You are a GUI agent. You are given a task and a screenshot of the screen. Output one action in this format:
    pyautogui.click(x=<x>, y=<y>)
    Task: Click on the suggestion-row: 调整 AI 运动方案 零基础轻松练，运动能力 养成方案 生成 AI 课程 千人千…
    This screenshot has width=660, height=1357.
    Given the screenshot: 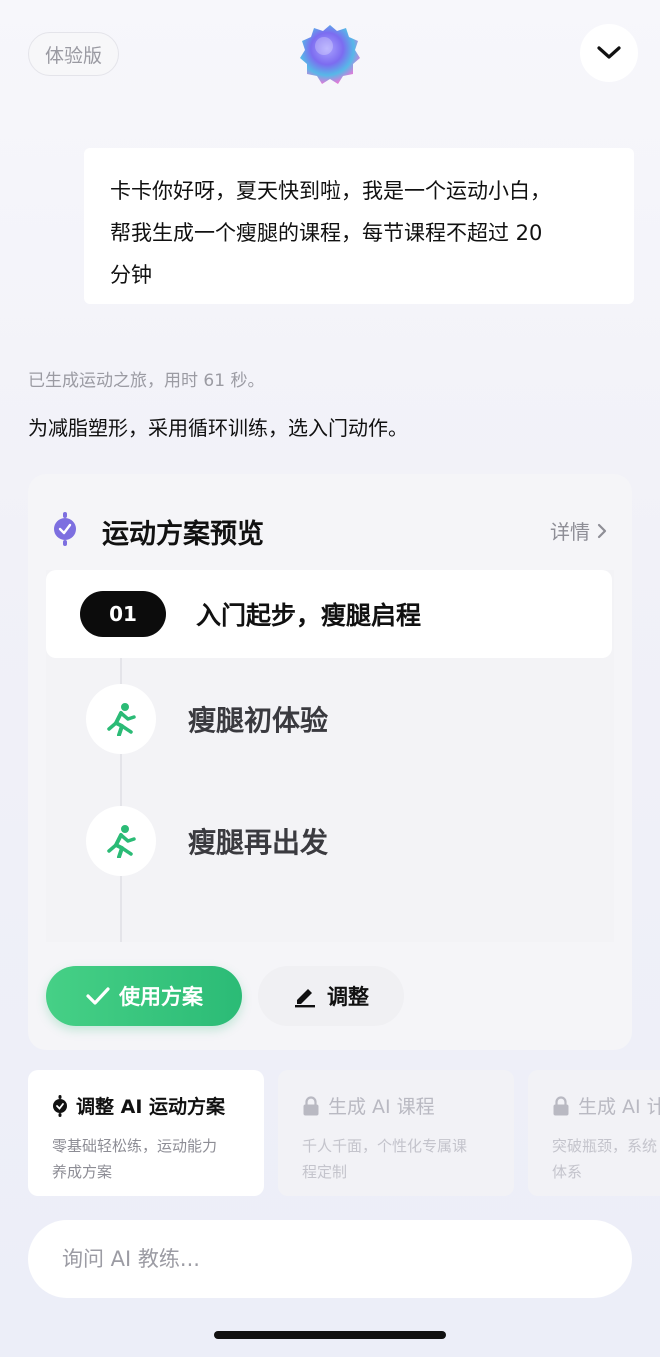 What is the action you would take?
    pyautogui.click(x=344, y=1133)
    